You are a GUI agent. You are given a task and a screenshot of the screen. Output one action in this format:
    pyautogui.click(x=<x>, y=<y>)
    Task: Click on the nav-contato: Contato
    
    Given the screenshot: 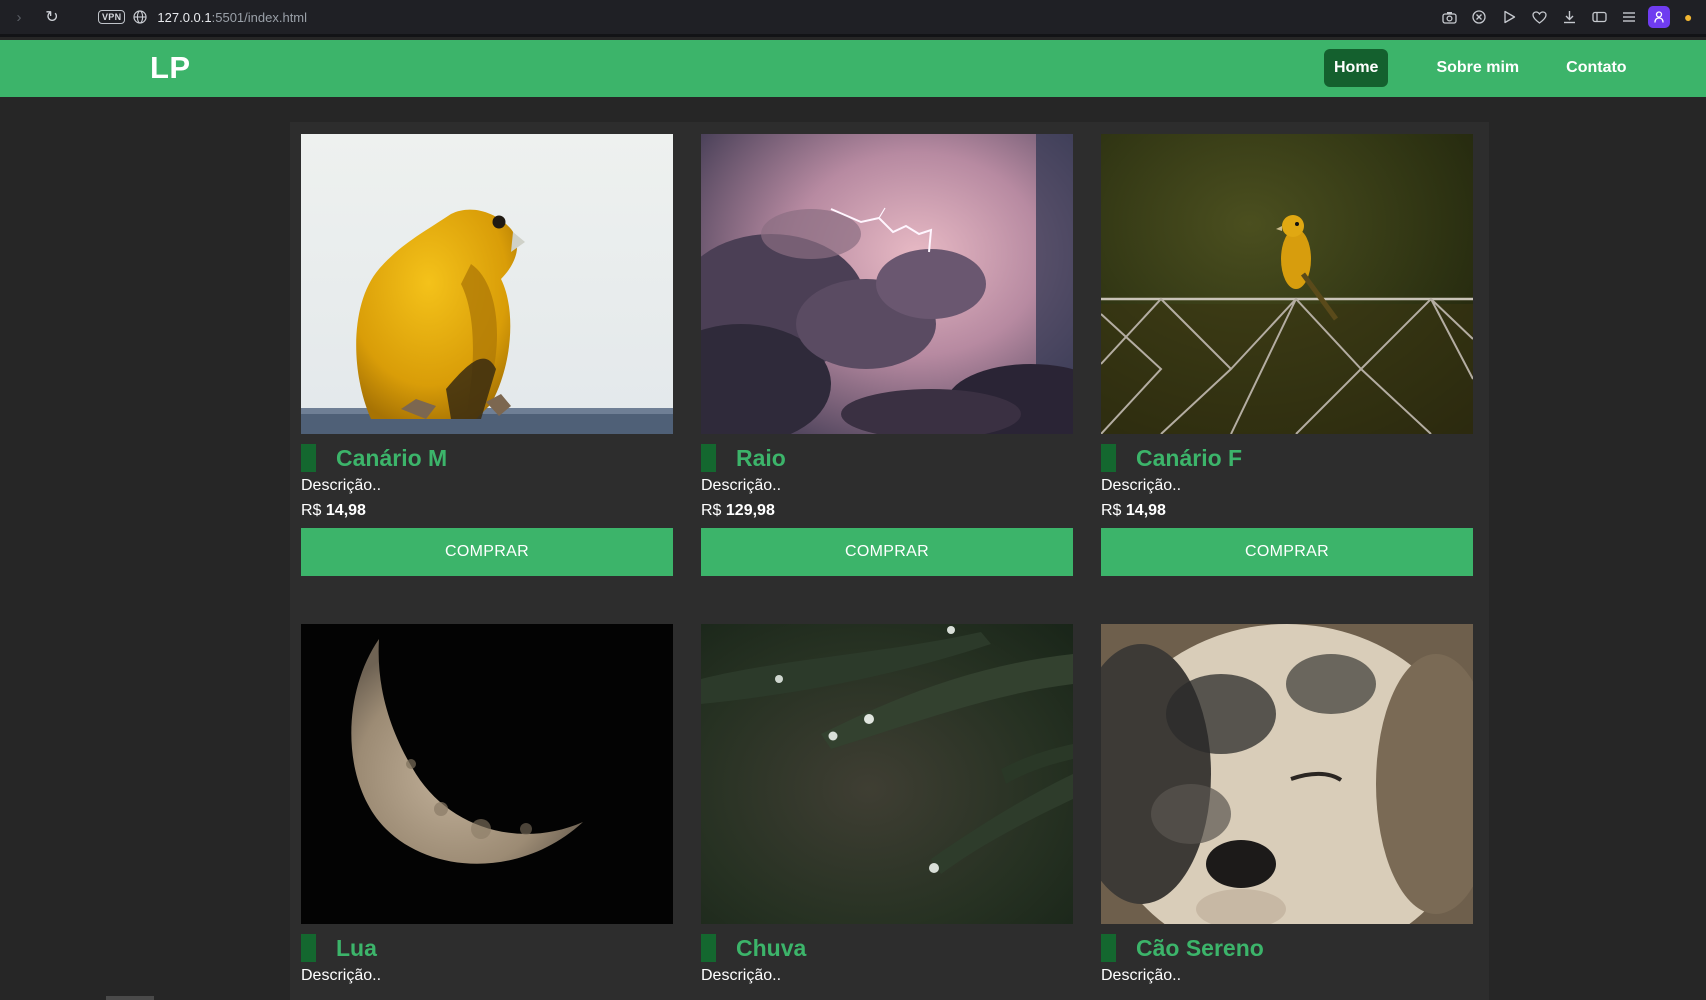 What is the action you would take?
    pyautogui.click(x=1596, y=68)
    